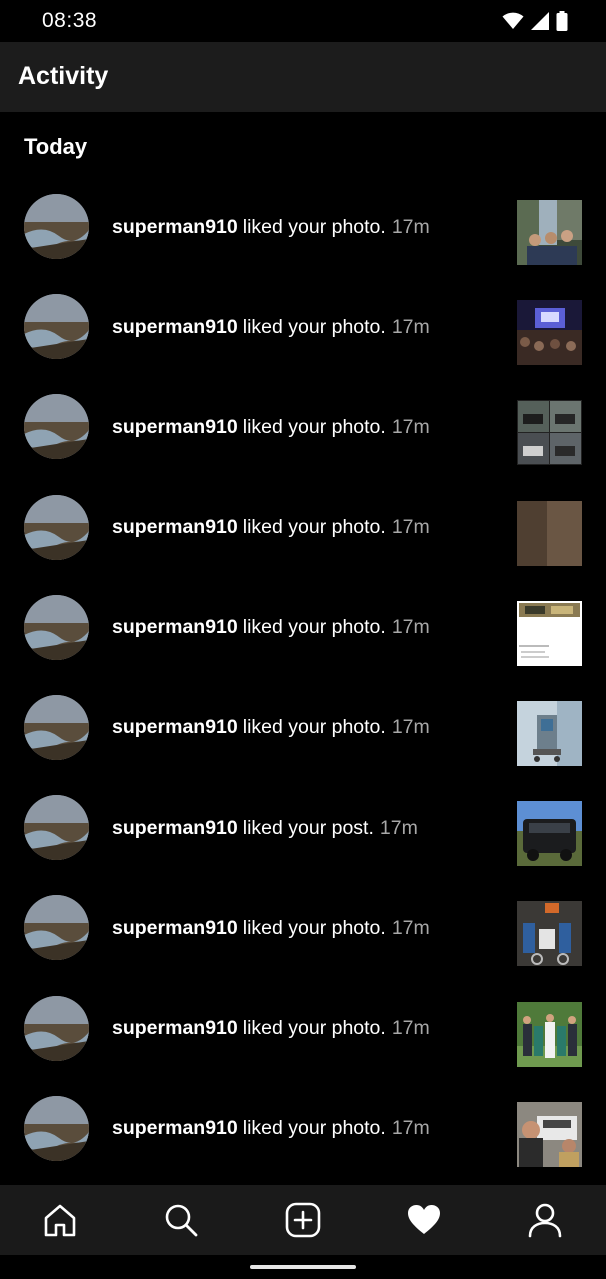 The height and width of the screenshot is (1279, 606). I want to click on search-icon, so click(181, 1220).